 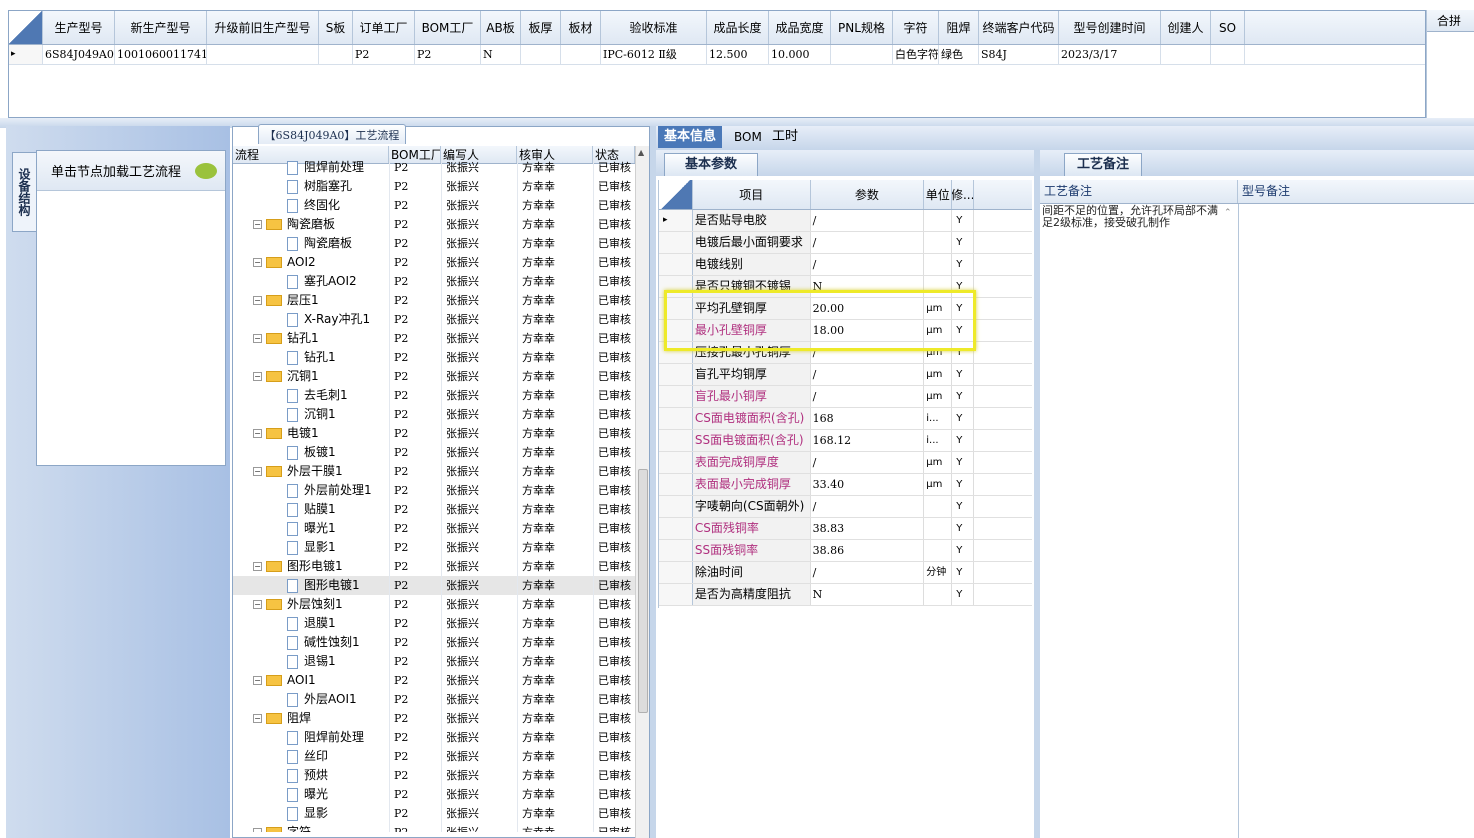 I want to click on tab-process-notes: 工艺备注, so click(x=1103, y=164).